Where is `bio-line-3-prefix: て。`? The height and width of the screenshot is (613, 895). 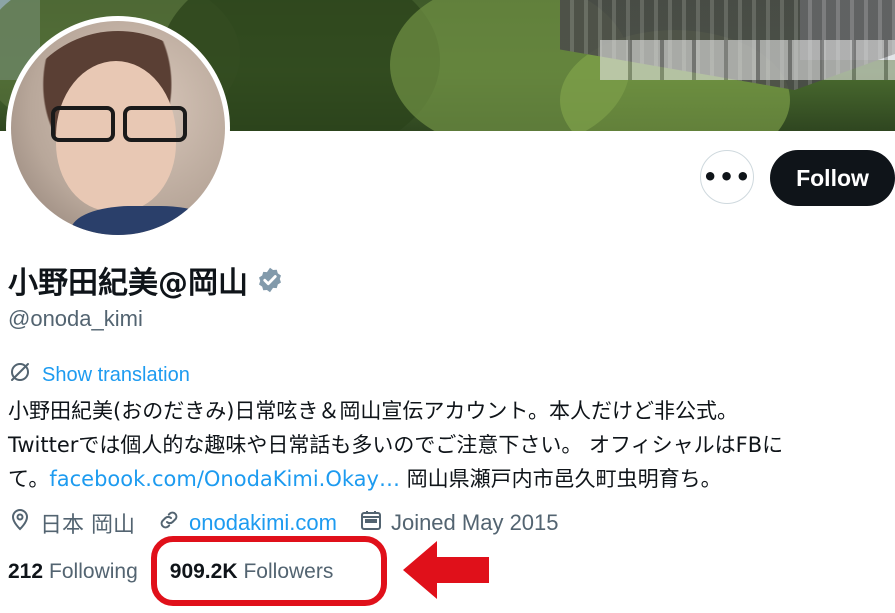
bio-line-3-prefix: て。 is located at coordinates (29, 479).